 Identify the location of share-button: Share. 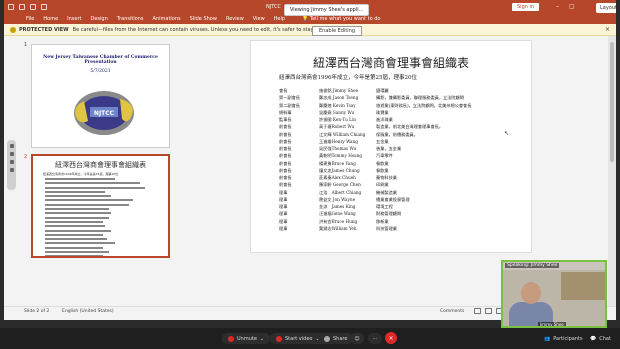
(336, 338).